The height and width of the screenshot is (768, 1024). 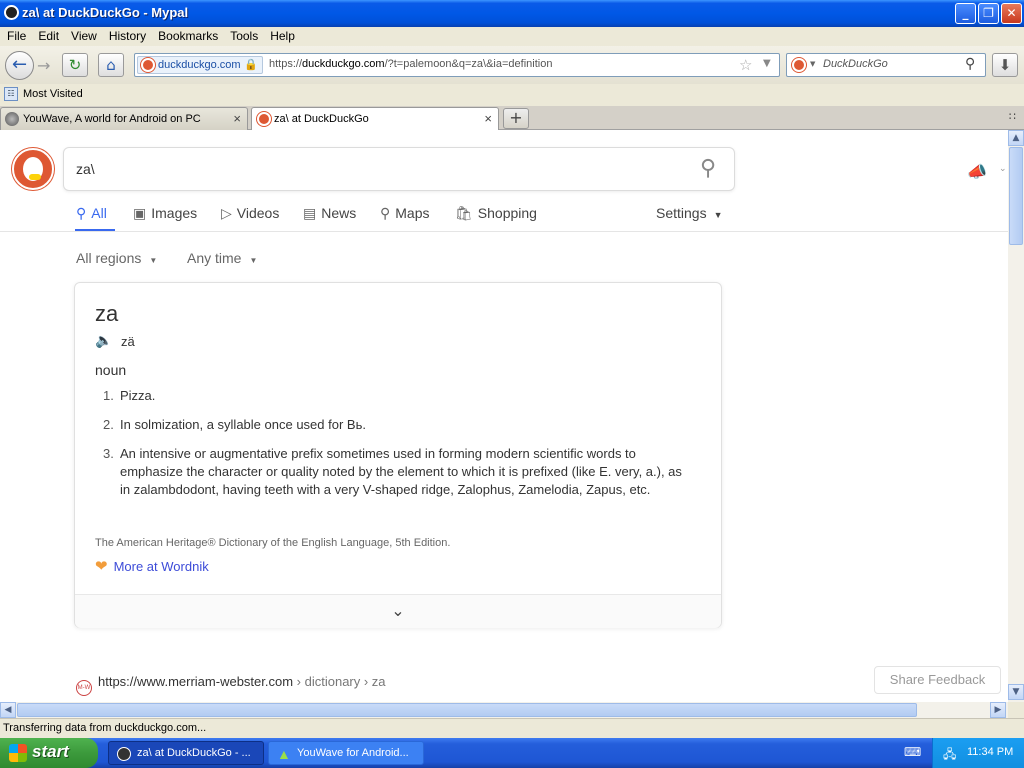 I want to click on new-tab-icon: +, so click(x=516, y=118).